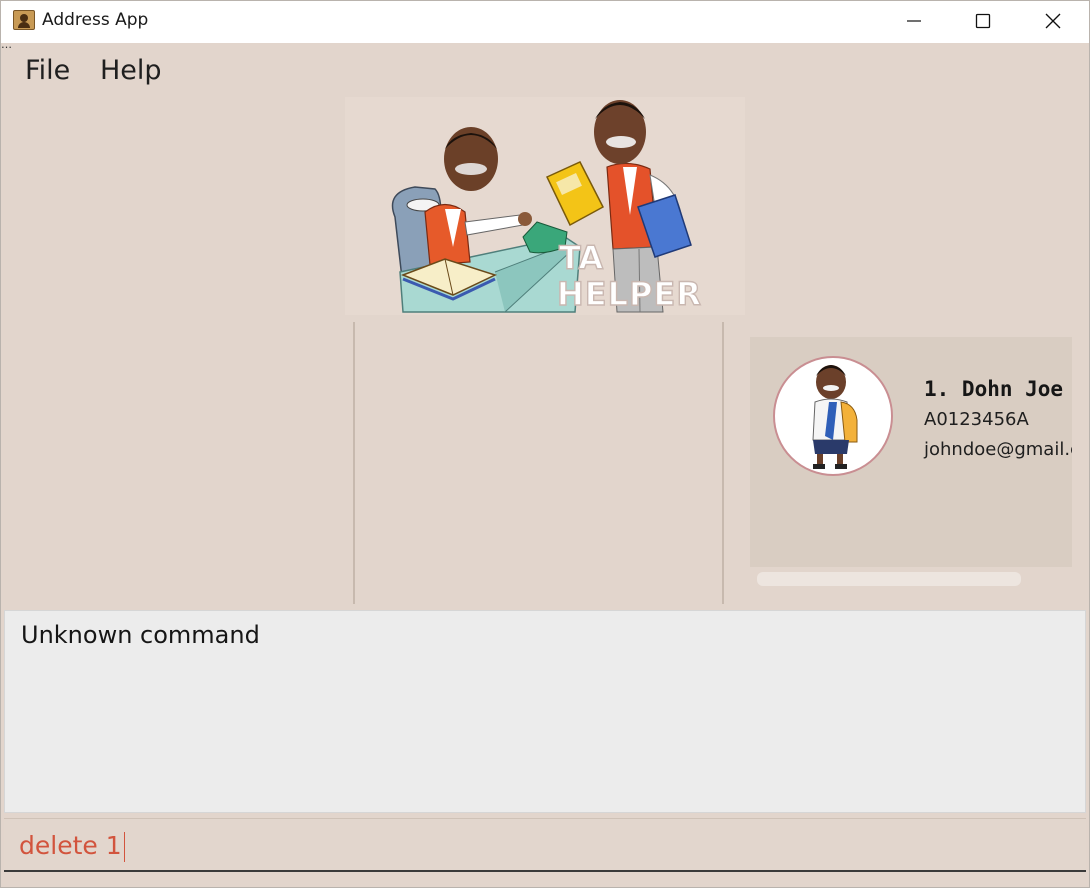 Image resolution: width=1090 pixels, height=888 pixels. Describe the element at coordinates (911, 452) in the screenshot. I see `person-card: 1. Dohn Joe A0123456A johndoe@gmail.com` at that location.